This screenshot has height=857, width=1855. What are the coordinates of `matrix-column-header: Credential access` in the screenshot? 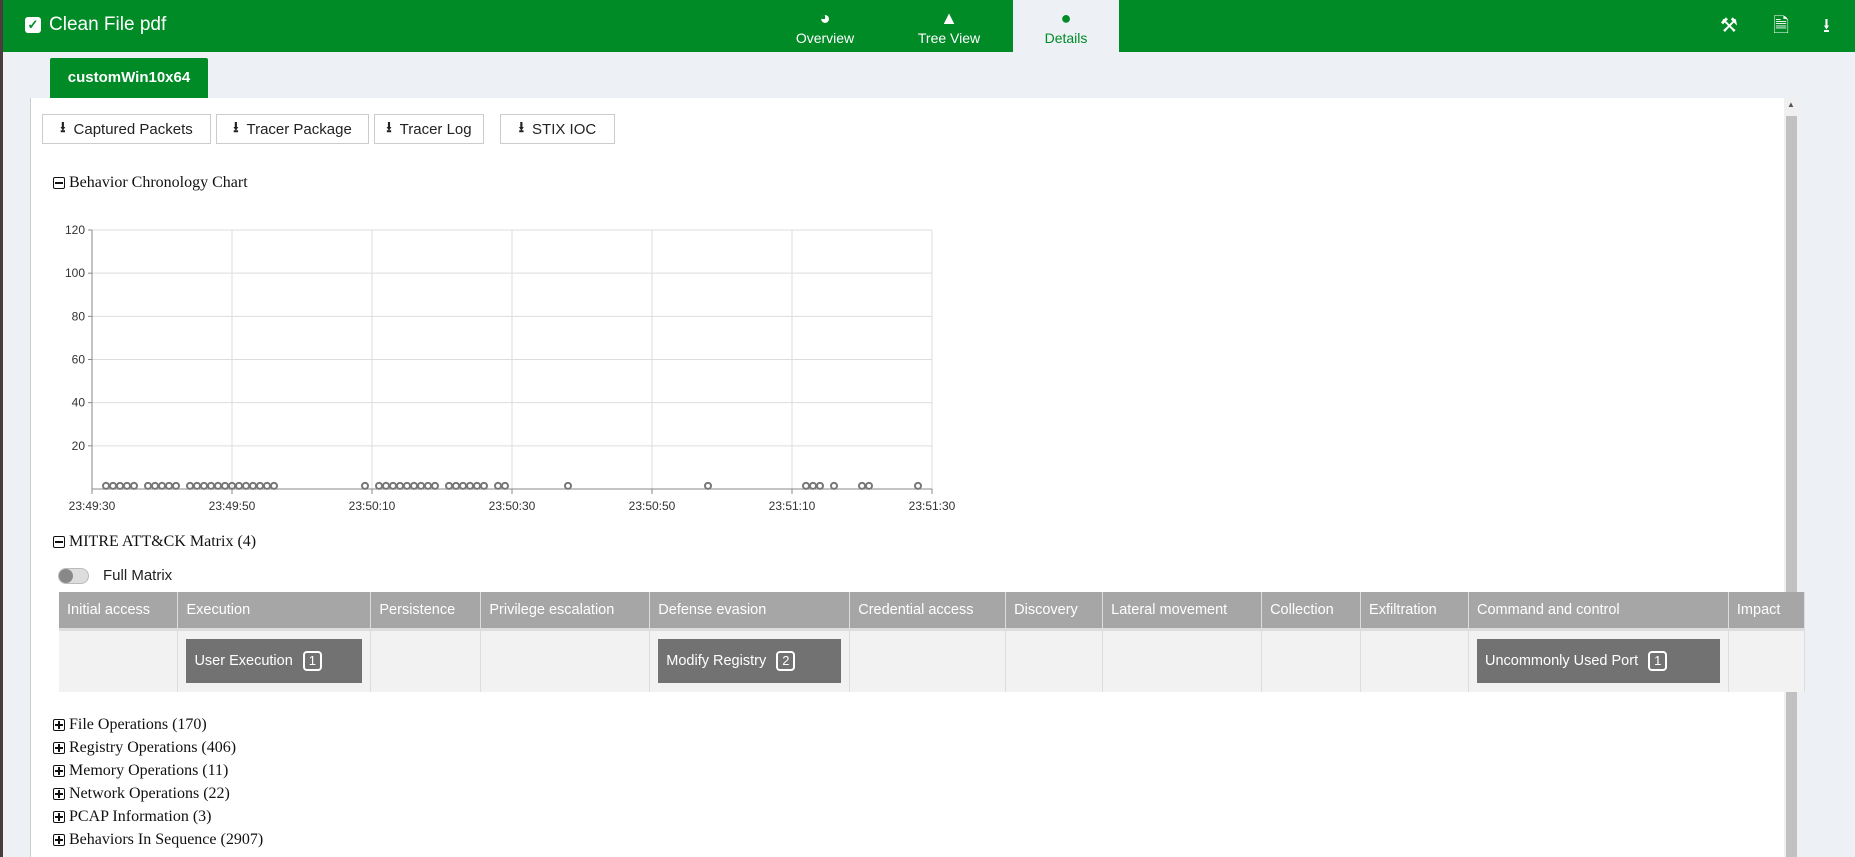 It's located at (928, 611).